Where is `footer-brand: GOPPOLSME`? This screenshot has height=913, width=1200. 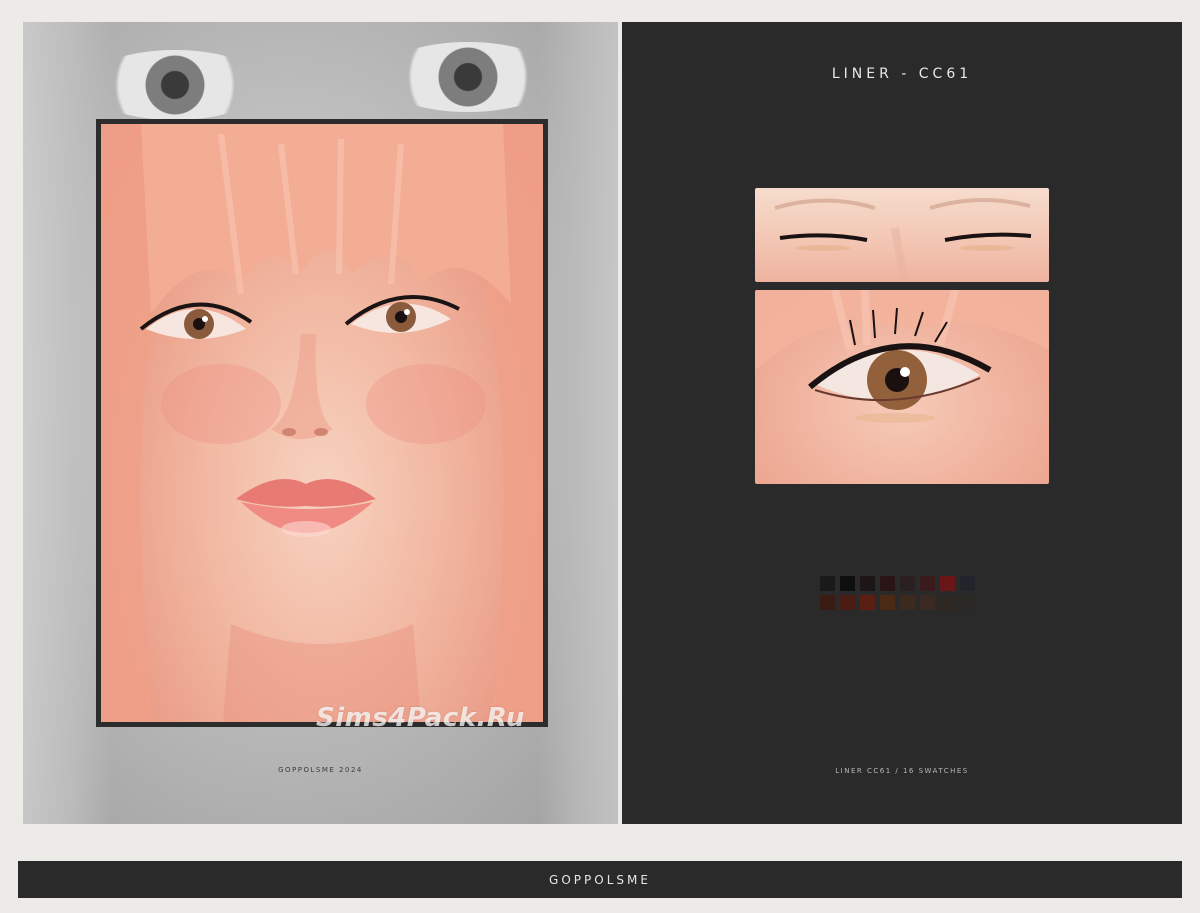 footer-brand: GOPPOLSME is located at coordinates (600, 879).